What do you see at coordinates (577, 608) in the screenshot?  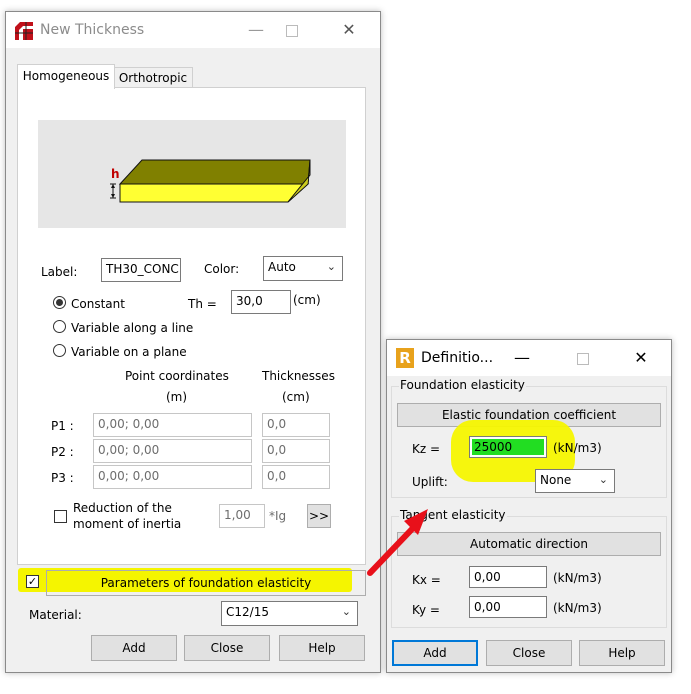 I see `ky-unit: (kN/m3)` at bounding box center [577, 608].